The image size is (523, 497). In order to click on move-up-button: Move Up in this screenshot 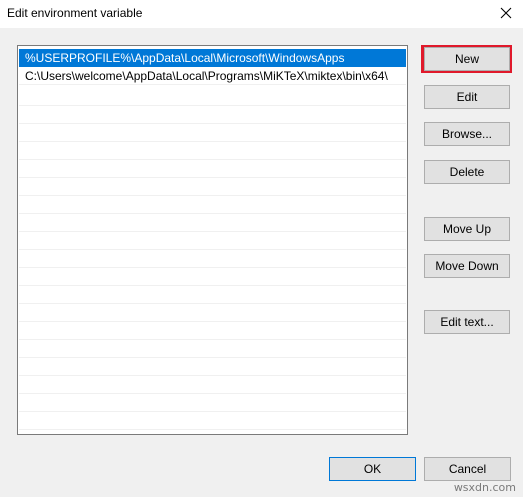, I will do `click(467, 229)`.